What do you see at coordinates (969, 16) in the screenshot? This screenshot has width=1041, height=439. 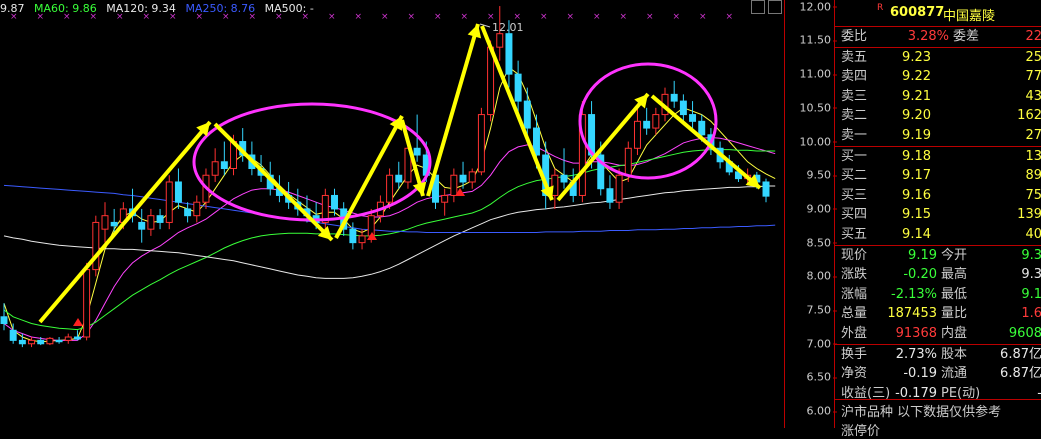 I see `stock-name: 中国嘉陵` at bounding box center [969, 16].